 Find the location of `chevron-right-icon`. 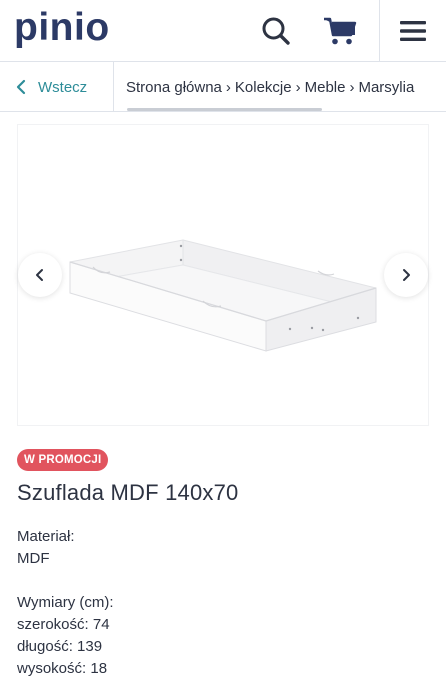

chevron-right-icon is located at coordinates (406, 275).